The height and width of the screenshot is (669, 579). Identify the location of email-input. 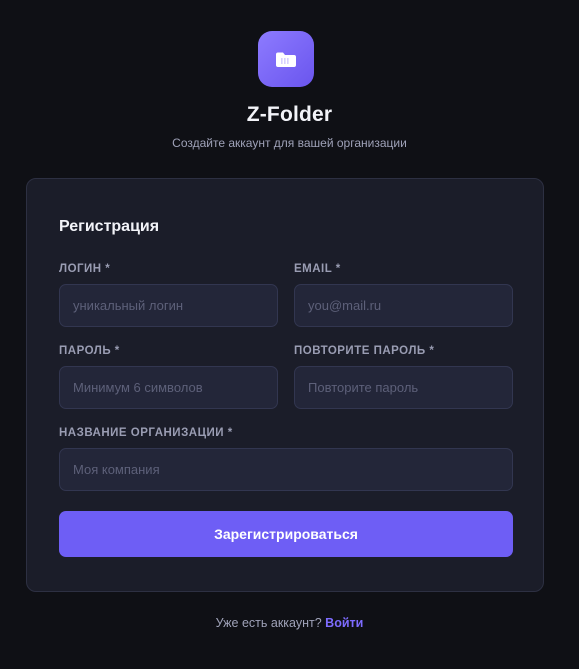
(403, 305).